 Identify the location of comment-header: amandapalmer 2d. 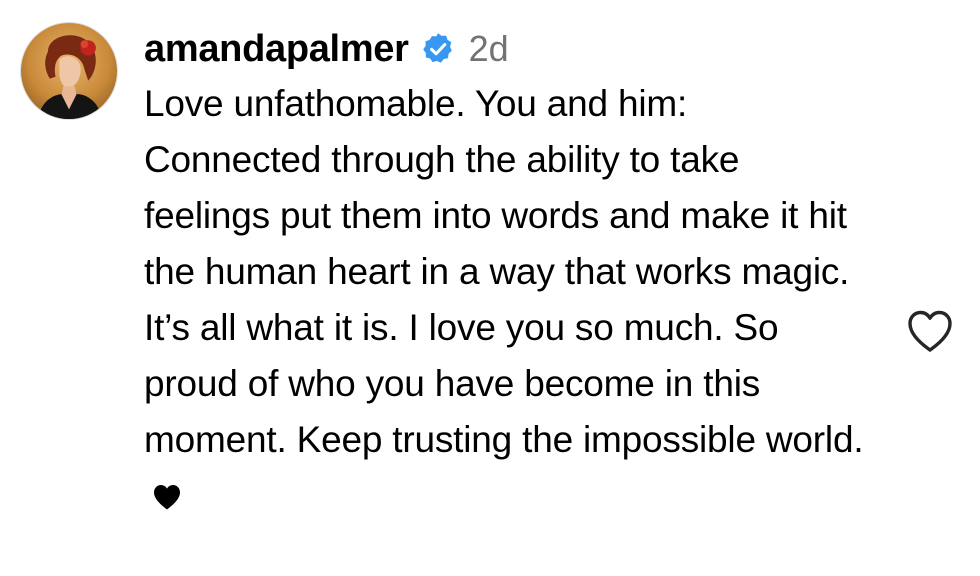
(514, 49).